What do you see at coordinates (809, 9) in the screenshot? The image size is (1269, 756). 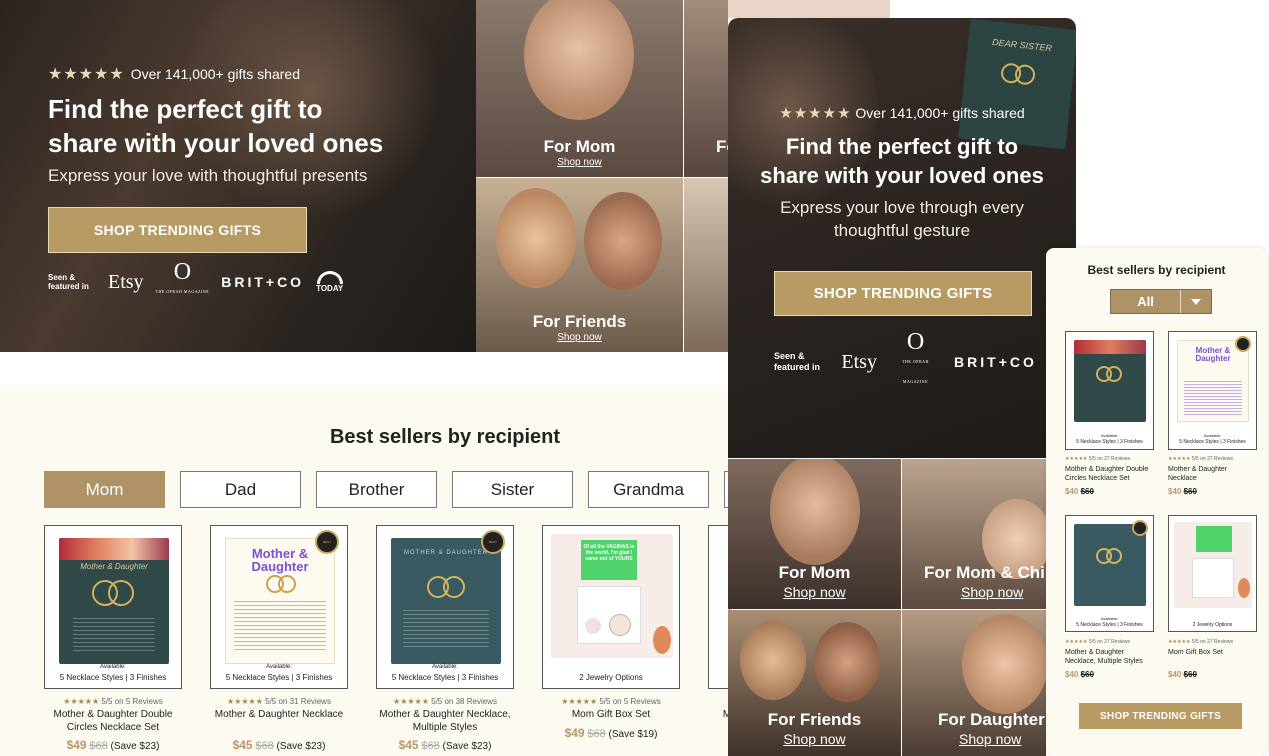 I see `background-peek` at bounding box center [809, 9].